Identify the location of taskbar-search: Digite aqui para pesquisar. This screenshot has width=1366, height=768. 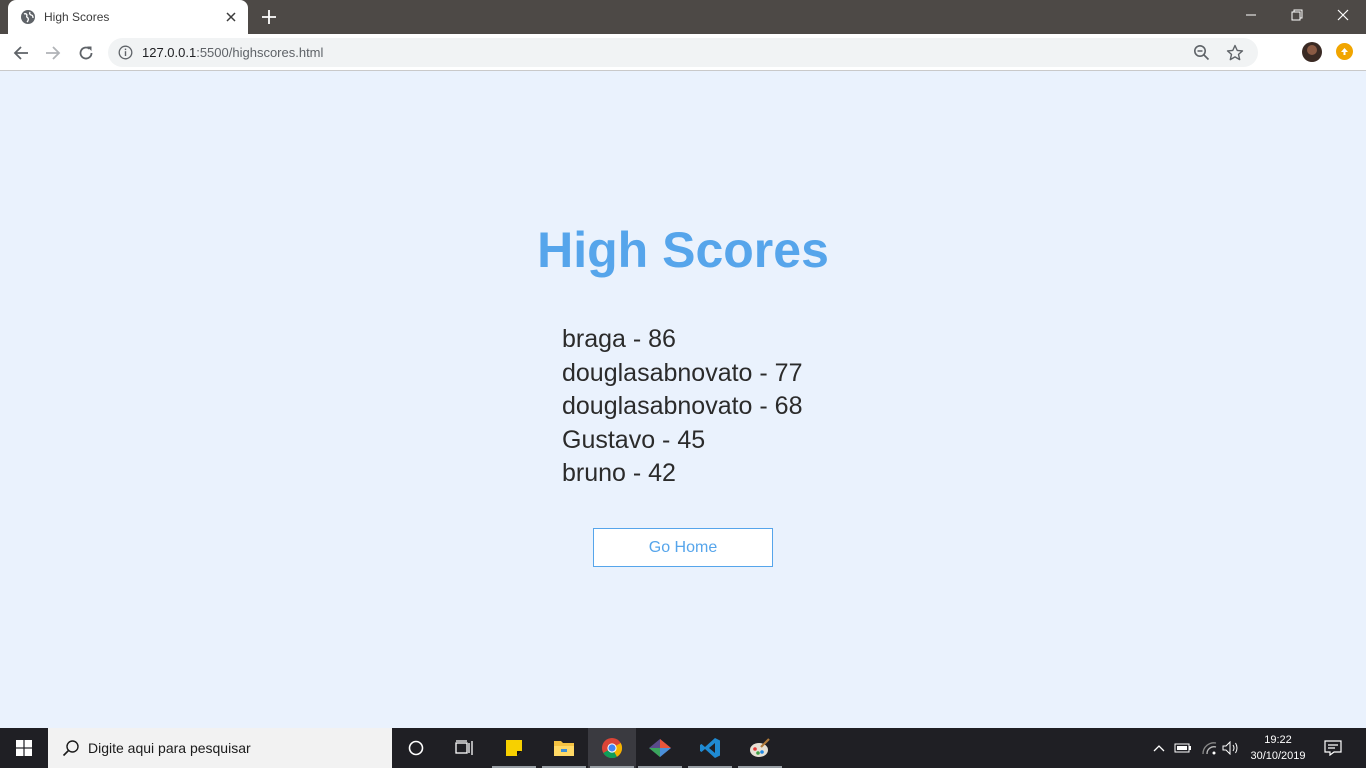
(220, 748).